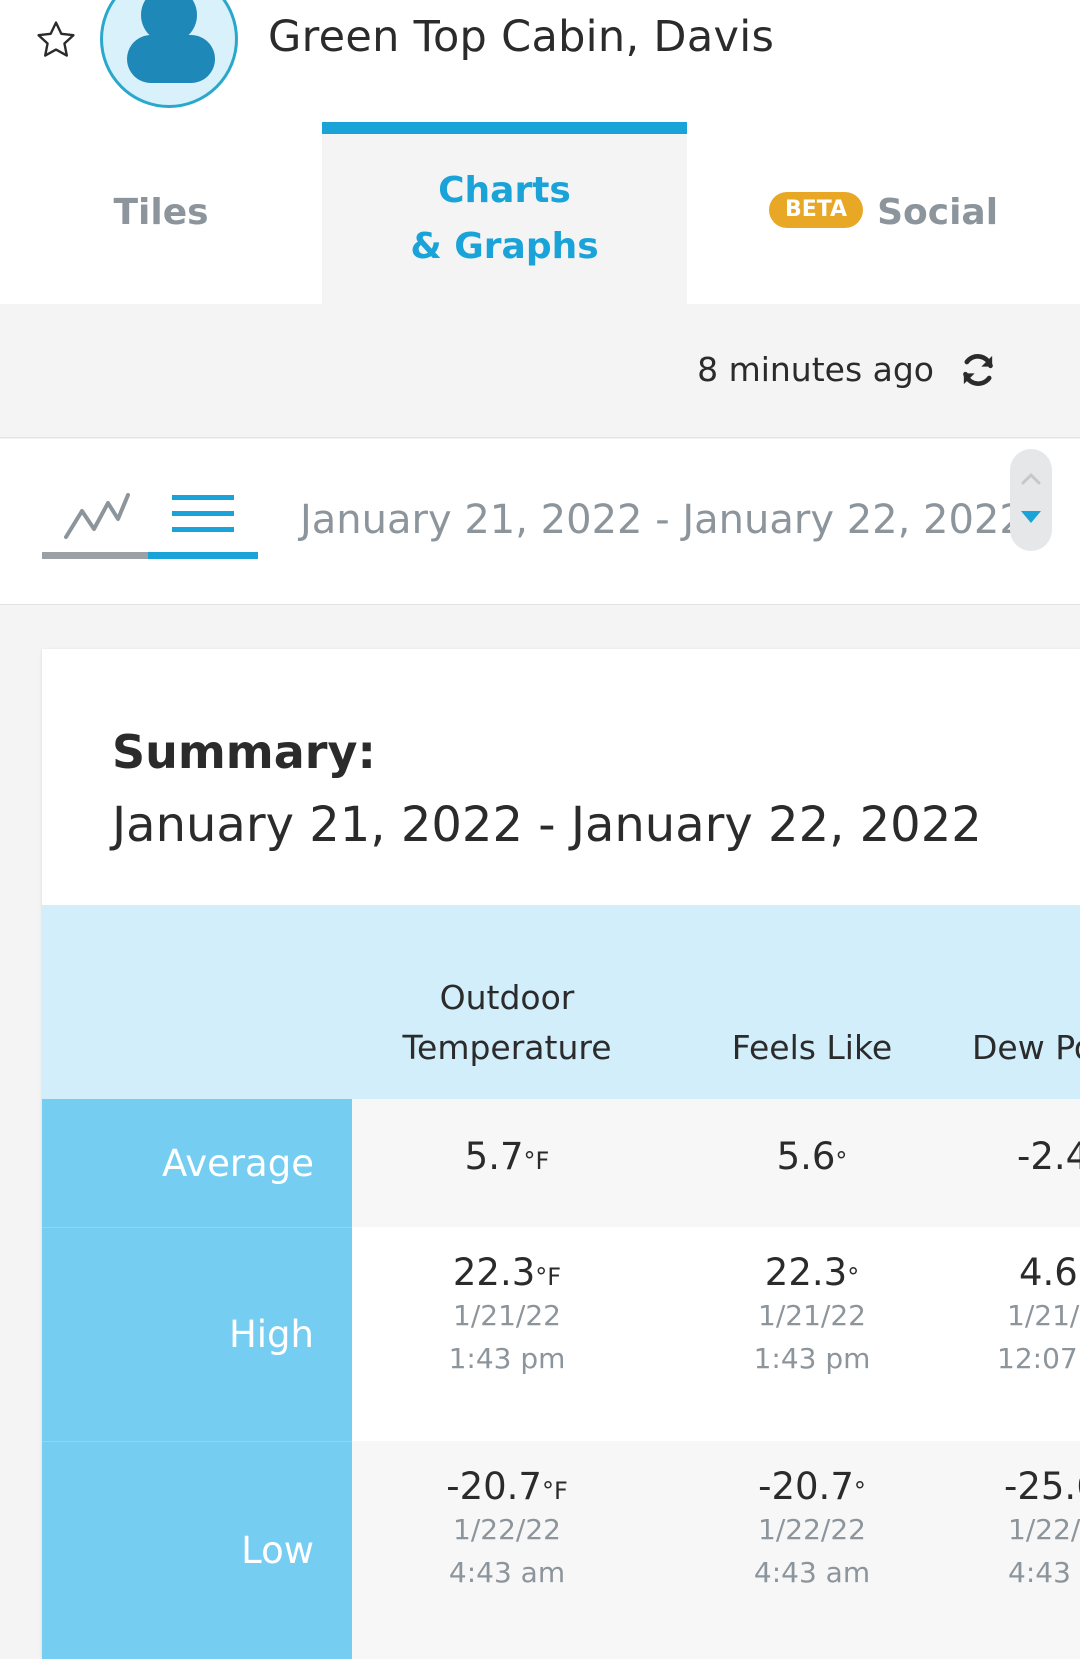 This screenshot has height=1659, width=1080. What do you see at coordinates (507, 1527) in the screenshot?
I see `table-cell: -20.7°F 1/22/22 4:43 am` at bounding box center [507, 1527].